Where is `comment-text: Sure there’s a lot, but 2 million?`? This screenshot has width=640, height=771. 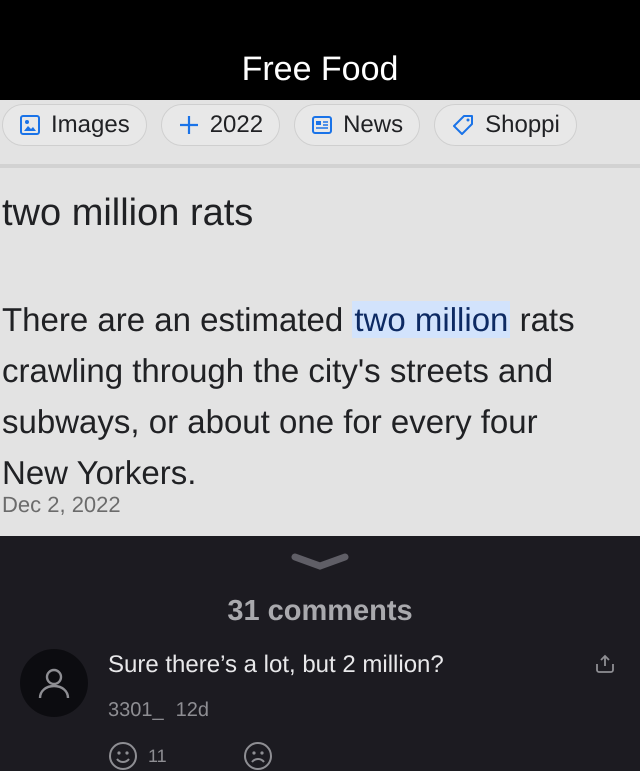
comment-text: Sure there’s a lot, but 2 million? is located at coordinates (276, 665).